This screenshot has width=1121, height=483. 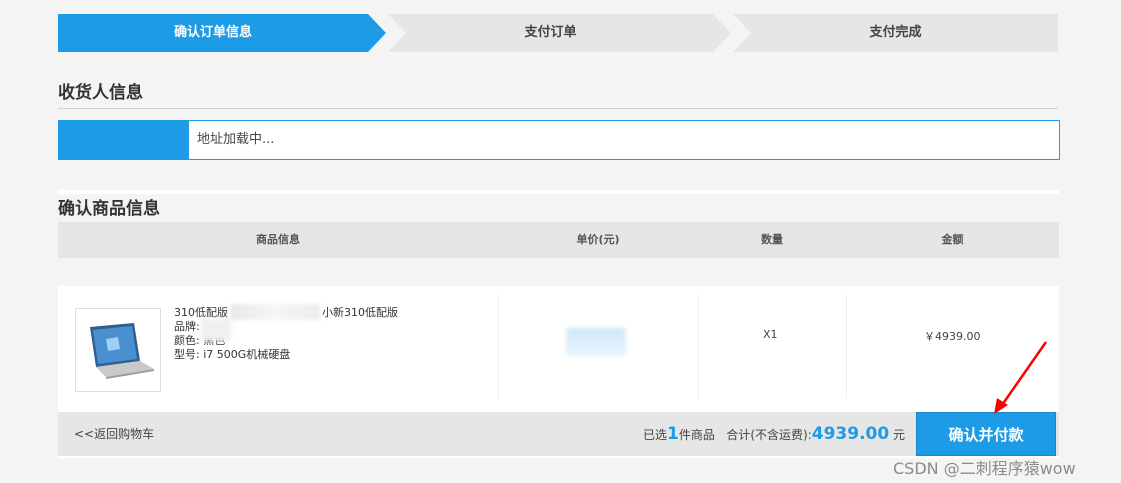 I want to click on checkout-steps: 确认订单信息 支付订单 支付完成, so click(x=558, y=33).